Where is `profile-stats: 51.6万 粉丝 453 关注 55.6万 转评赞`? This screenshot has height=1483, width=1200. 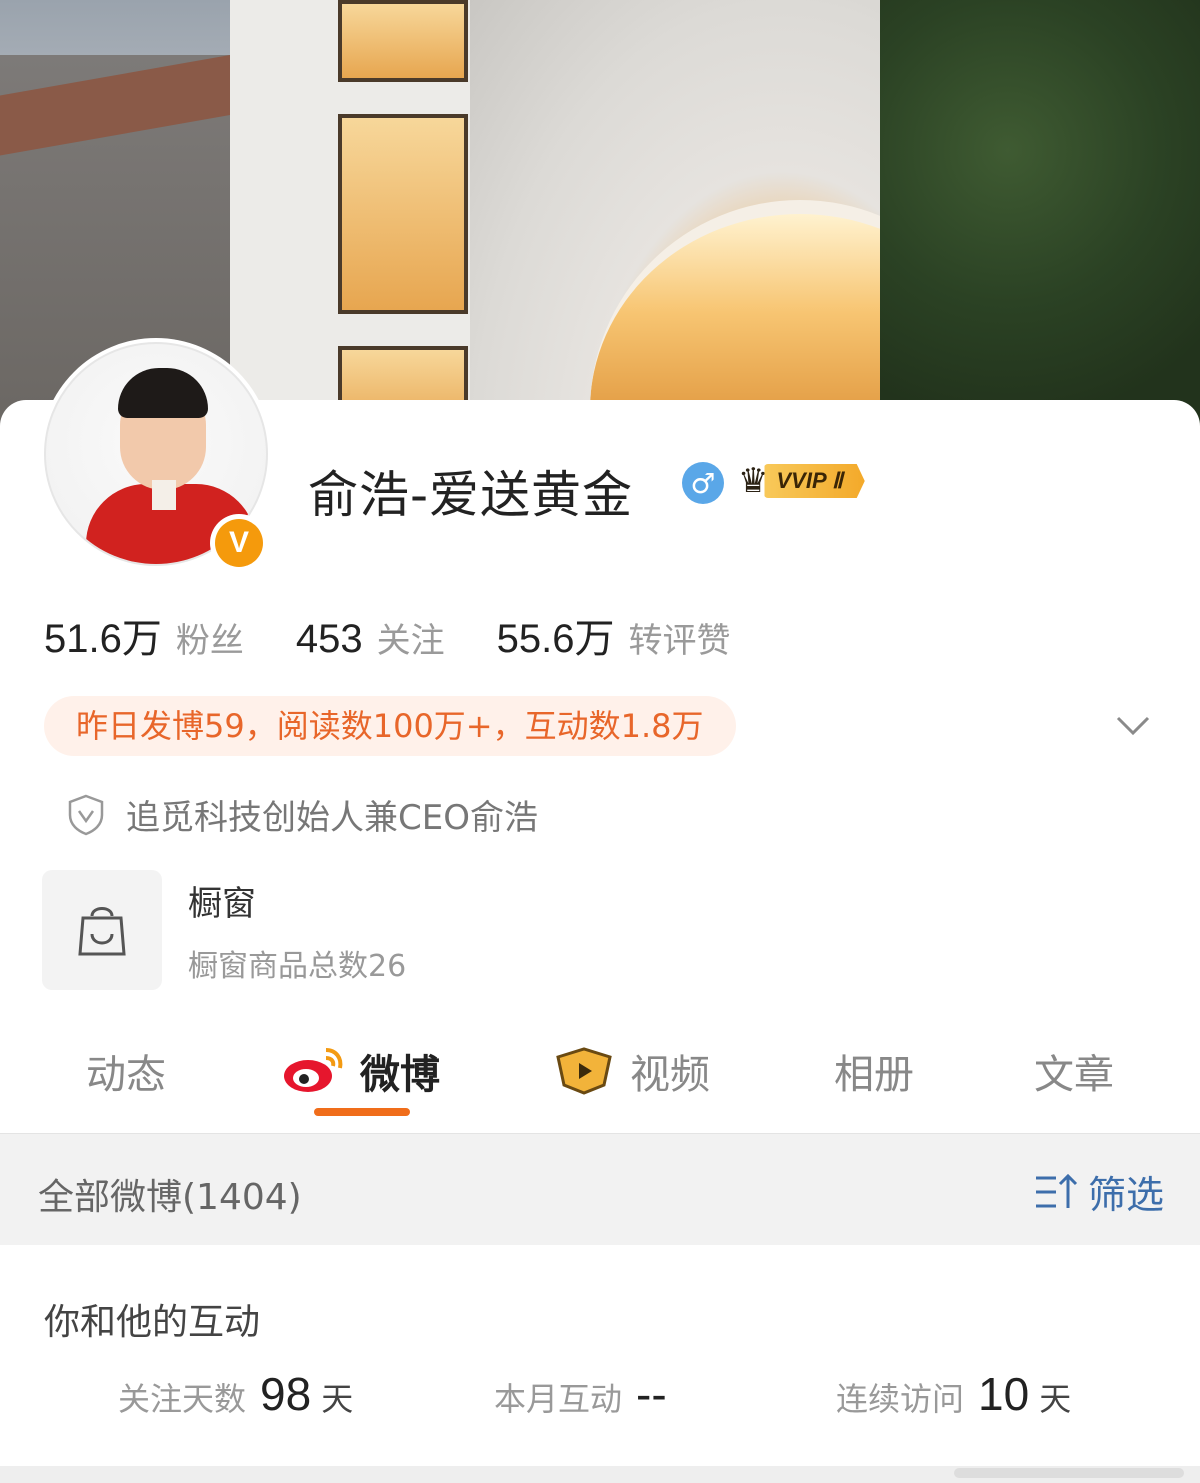 profile-stats: 51.6万 粉丝 453 关注 55.6万 转评赞 is located at coordinates (413, 635).